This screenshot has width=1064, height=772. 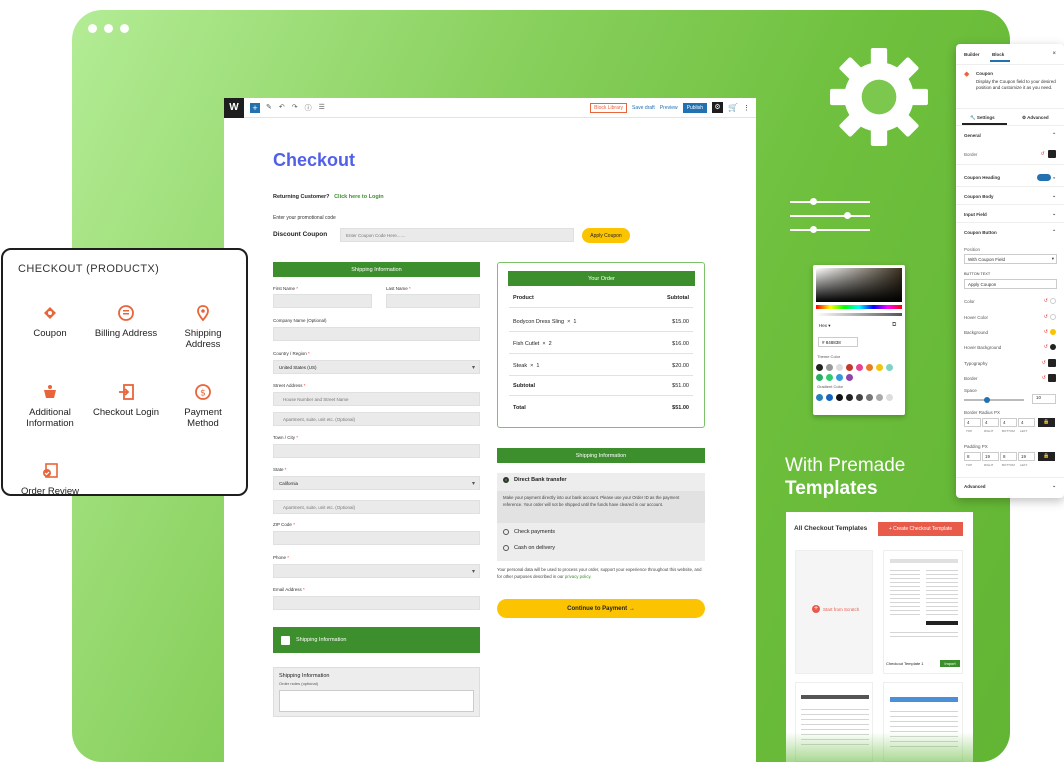 What do you see at coordinates (50, 406) in the screenshot?
I see `additional-information-block: Additional Information` at bounding box center [50, 406].